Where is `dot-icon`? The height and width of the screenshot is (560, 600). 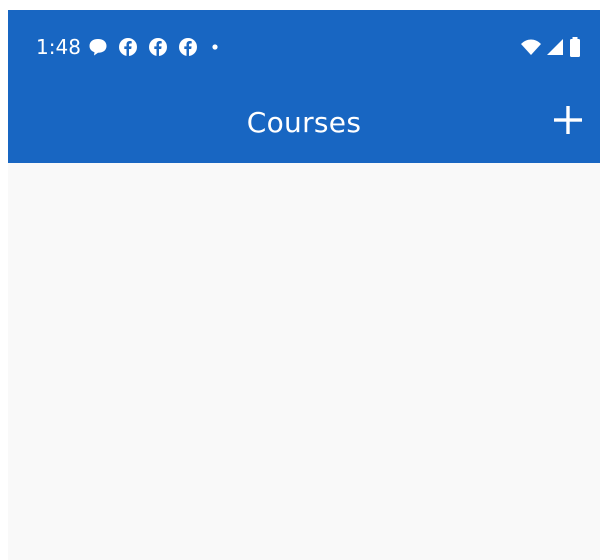 dot-icon is located at coordinates (215, 47).